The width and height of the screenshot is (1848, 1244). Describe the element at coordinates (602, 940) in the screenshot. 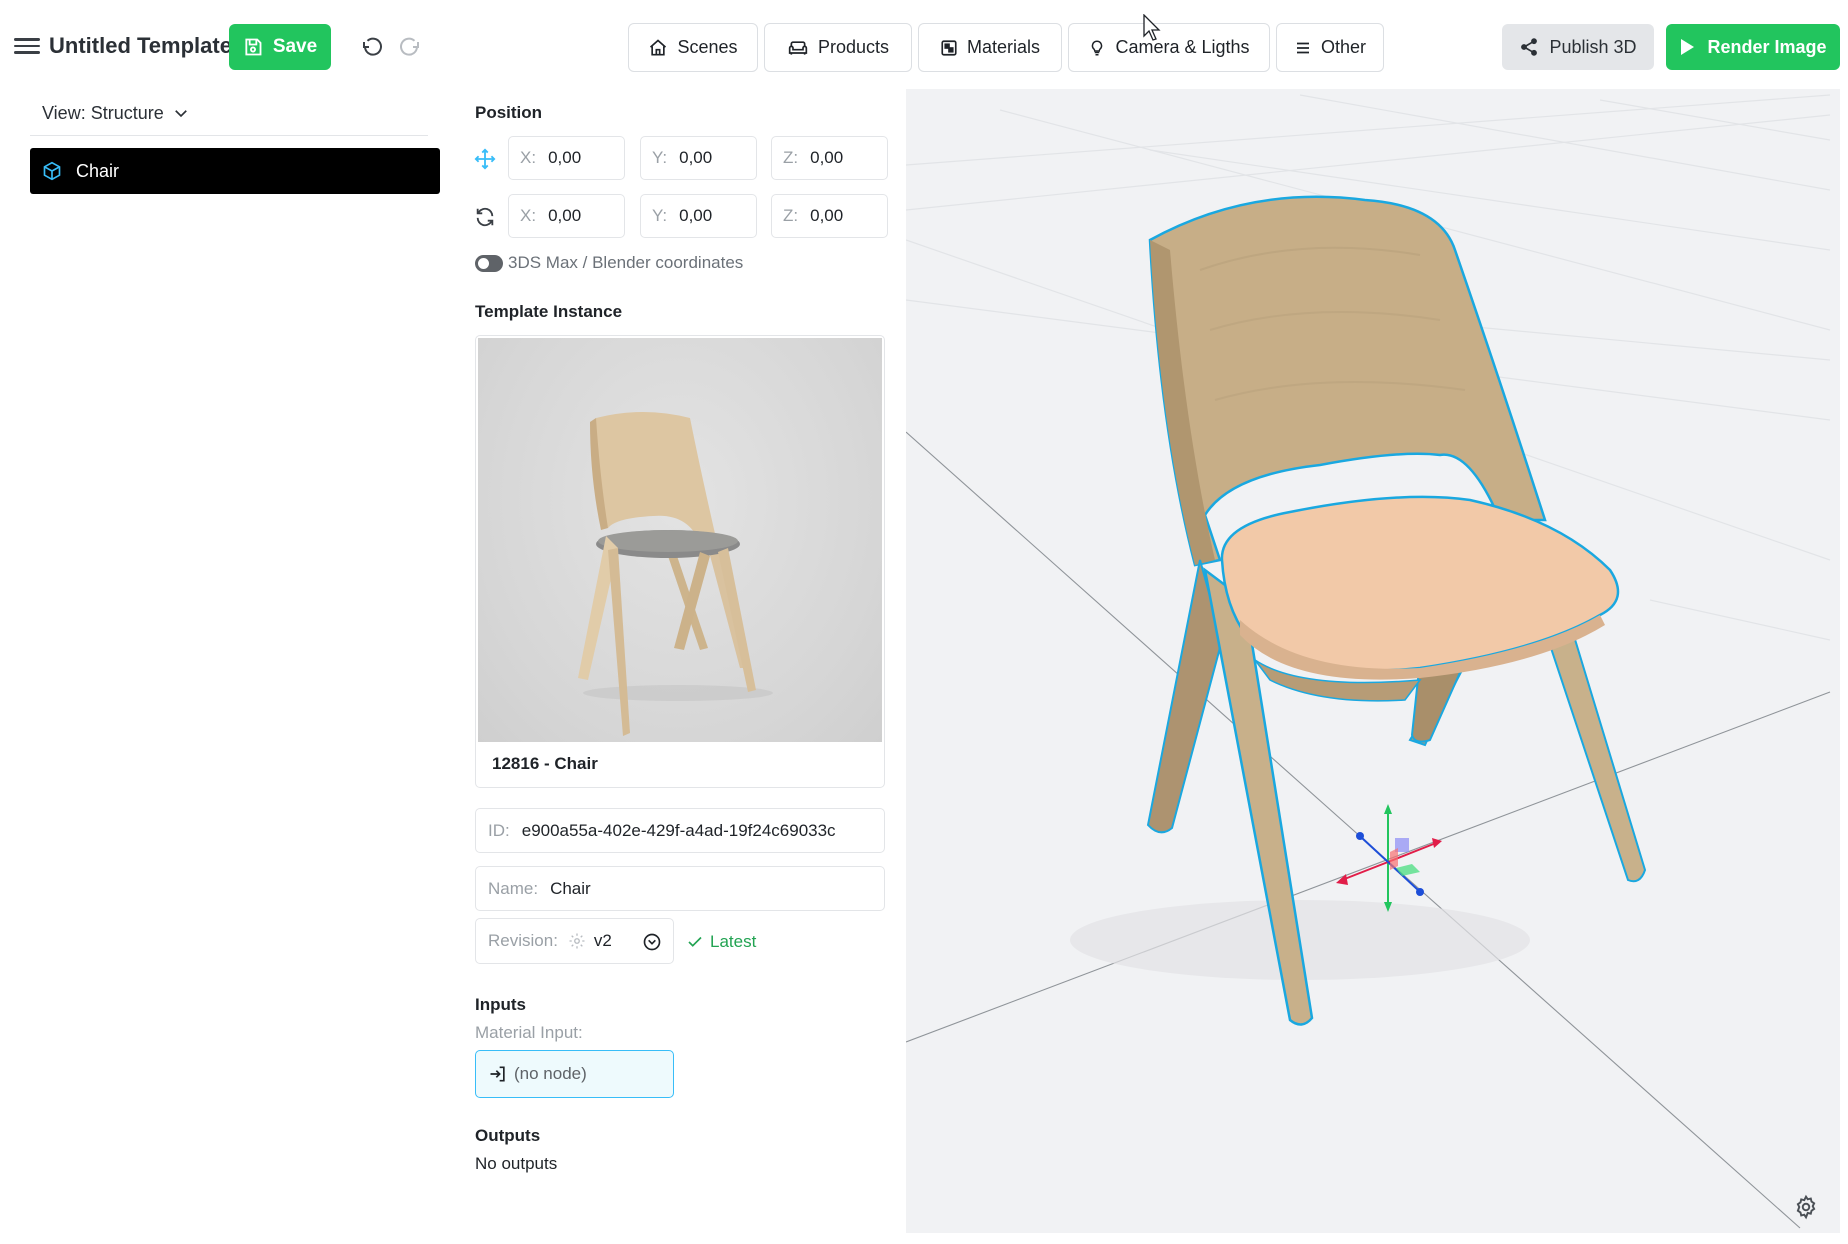

I see `revision-value: v2` at that location.